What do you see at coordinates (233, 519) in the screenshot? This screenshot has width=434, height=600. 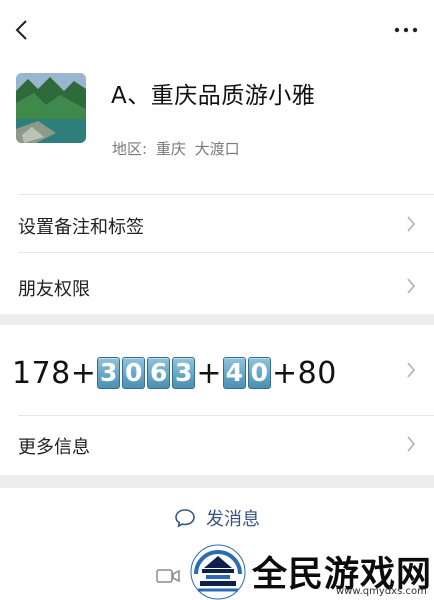 I see `send-message-label: 发消息` at bounding box center [233, 519].